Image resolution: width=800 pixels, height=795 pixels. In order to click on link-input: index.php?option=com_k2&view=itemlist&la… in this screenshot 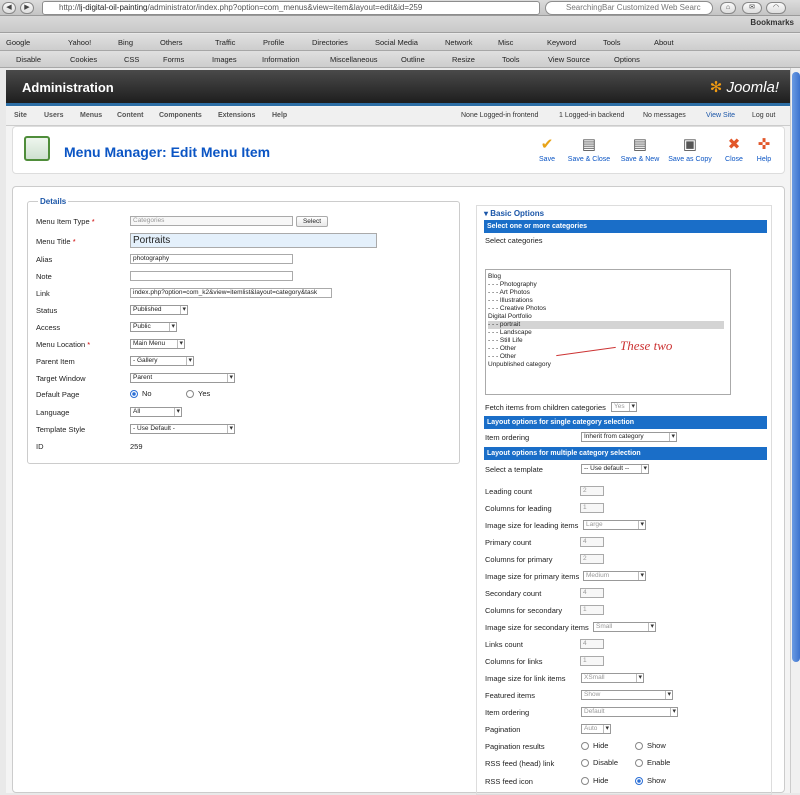, I will do `click(231, 293)`.